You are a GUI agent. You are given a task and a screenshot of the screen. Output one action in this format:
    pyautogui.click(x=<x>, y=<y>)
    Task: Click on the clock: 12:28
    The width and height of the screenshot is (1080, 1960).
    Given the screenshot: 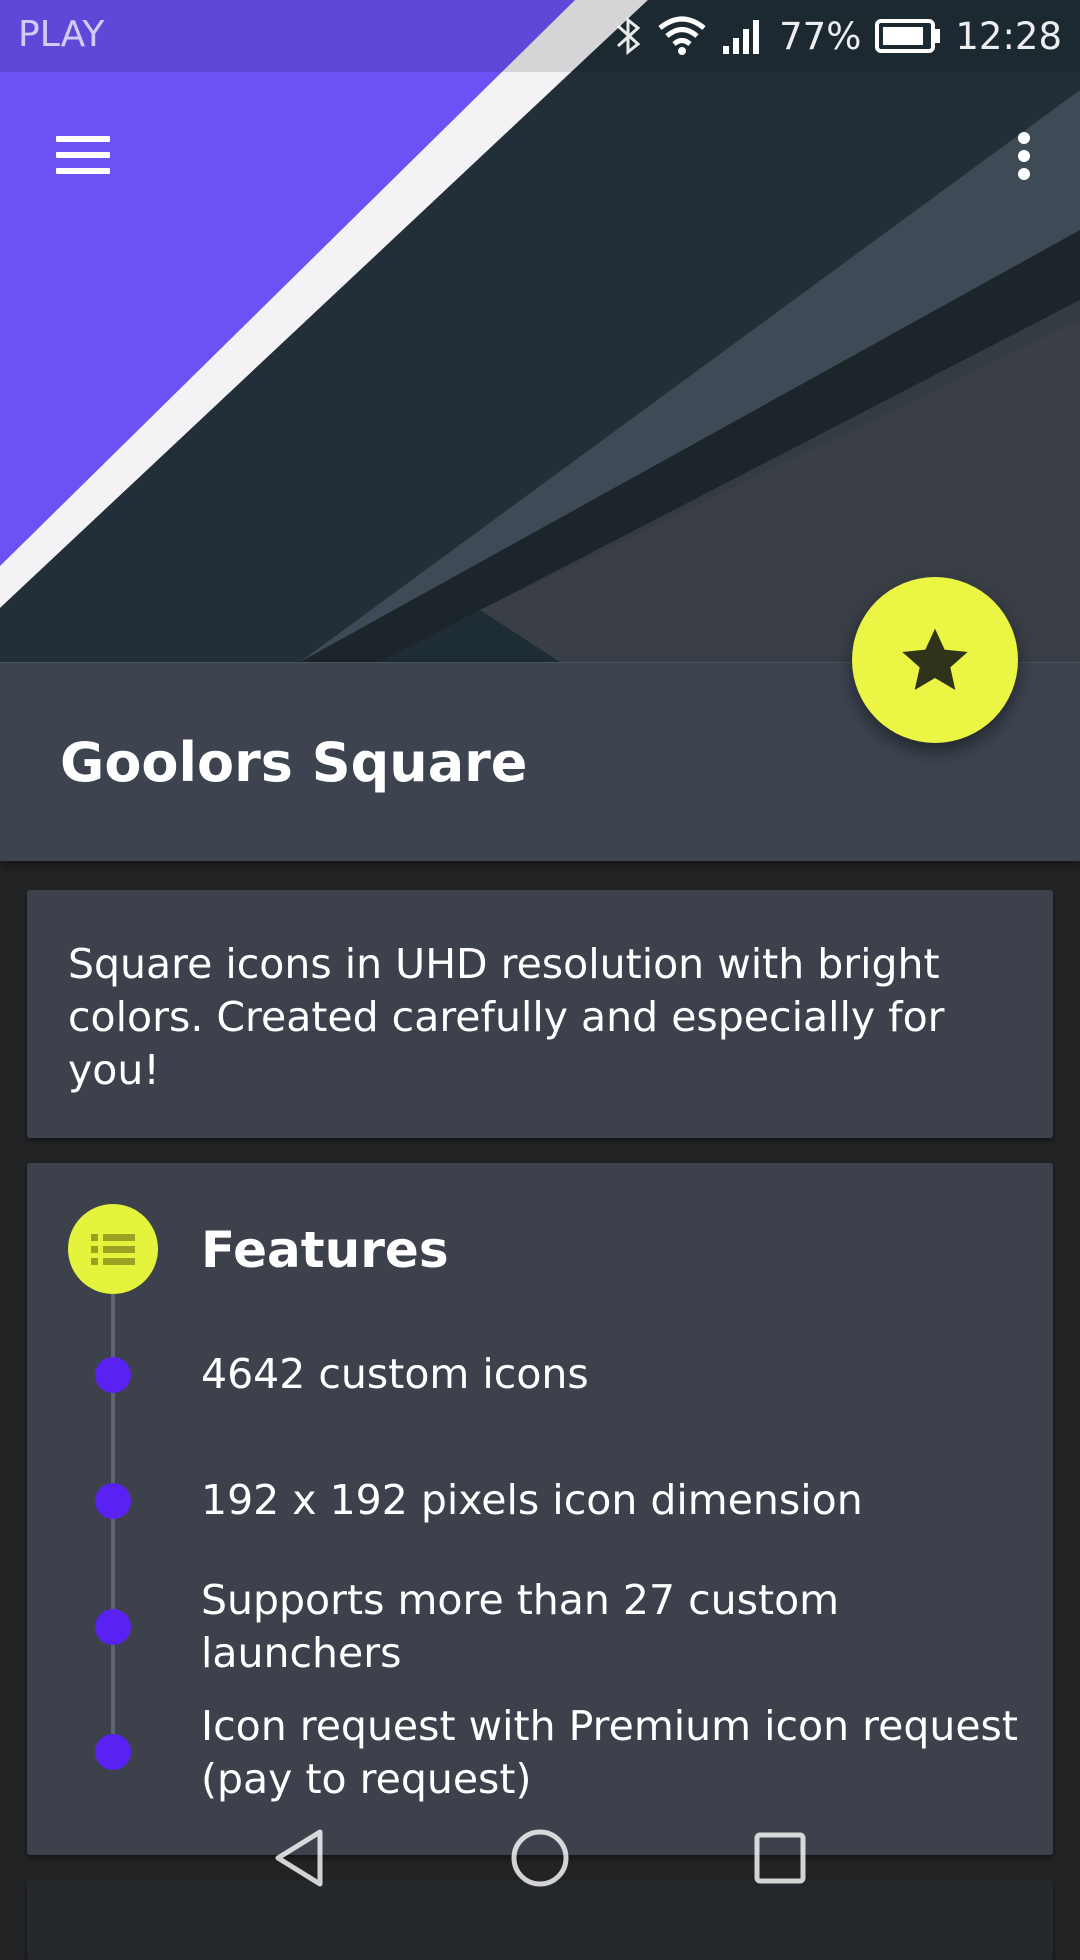 What is the action you would take?
    pyautogui.click(x=1008, y=36)
    